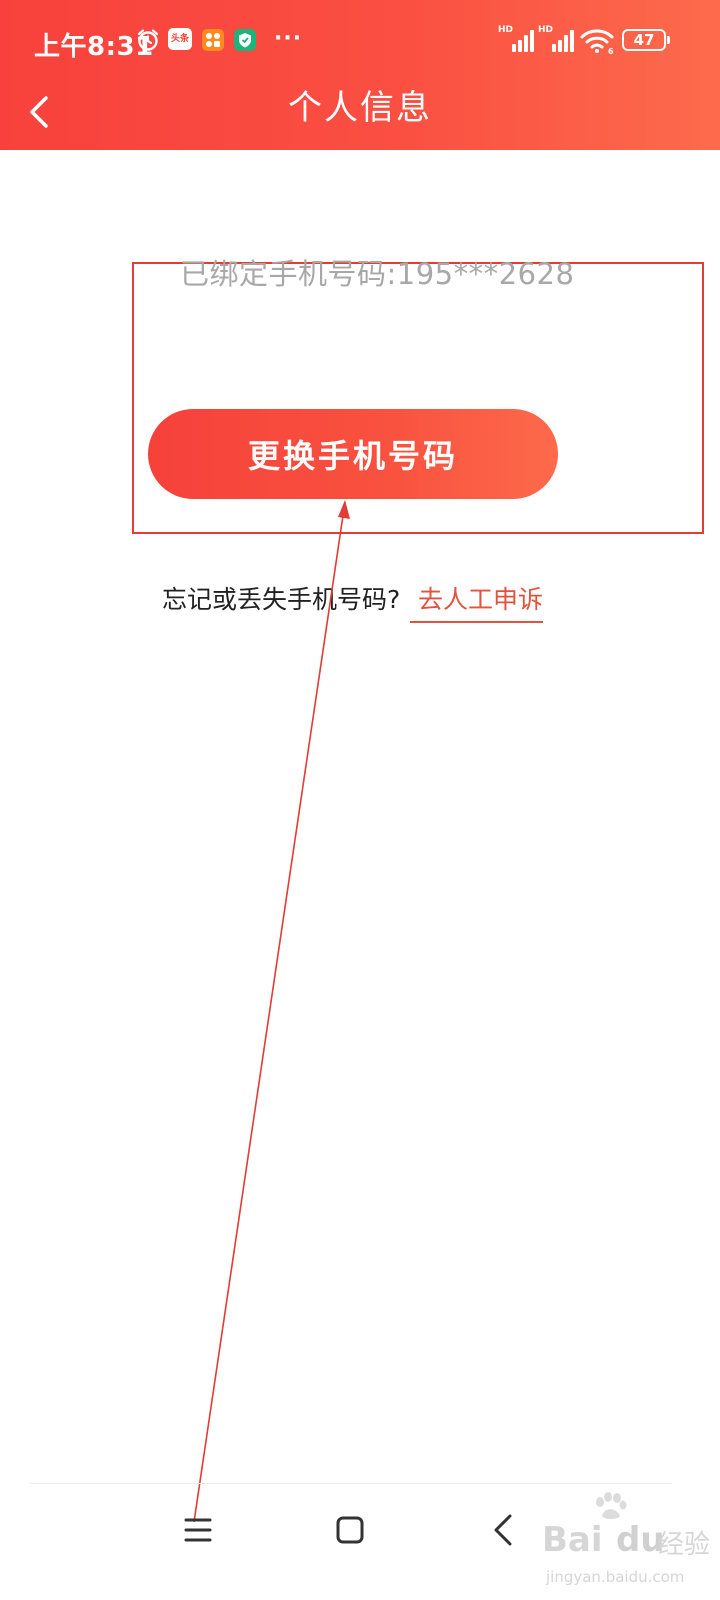  What do you see at coordinates (213, 40) in the screenshot?
I see `apps-grid-icon` at bounding box center [213, 40].